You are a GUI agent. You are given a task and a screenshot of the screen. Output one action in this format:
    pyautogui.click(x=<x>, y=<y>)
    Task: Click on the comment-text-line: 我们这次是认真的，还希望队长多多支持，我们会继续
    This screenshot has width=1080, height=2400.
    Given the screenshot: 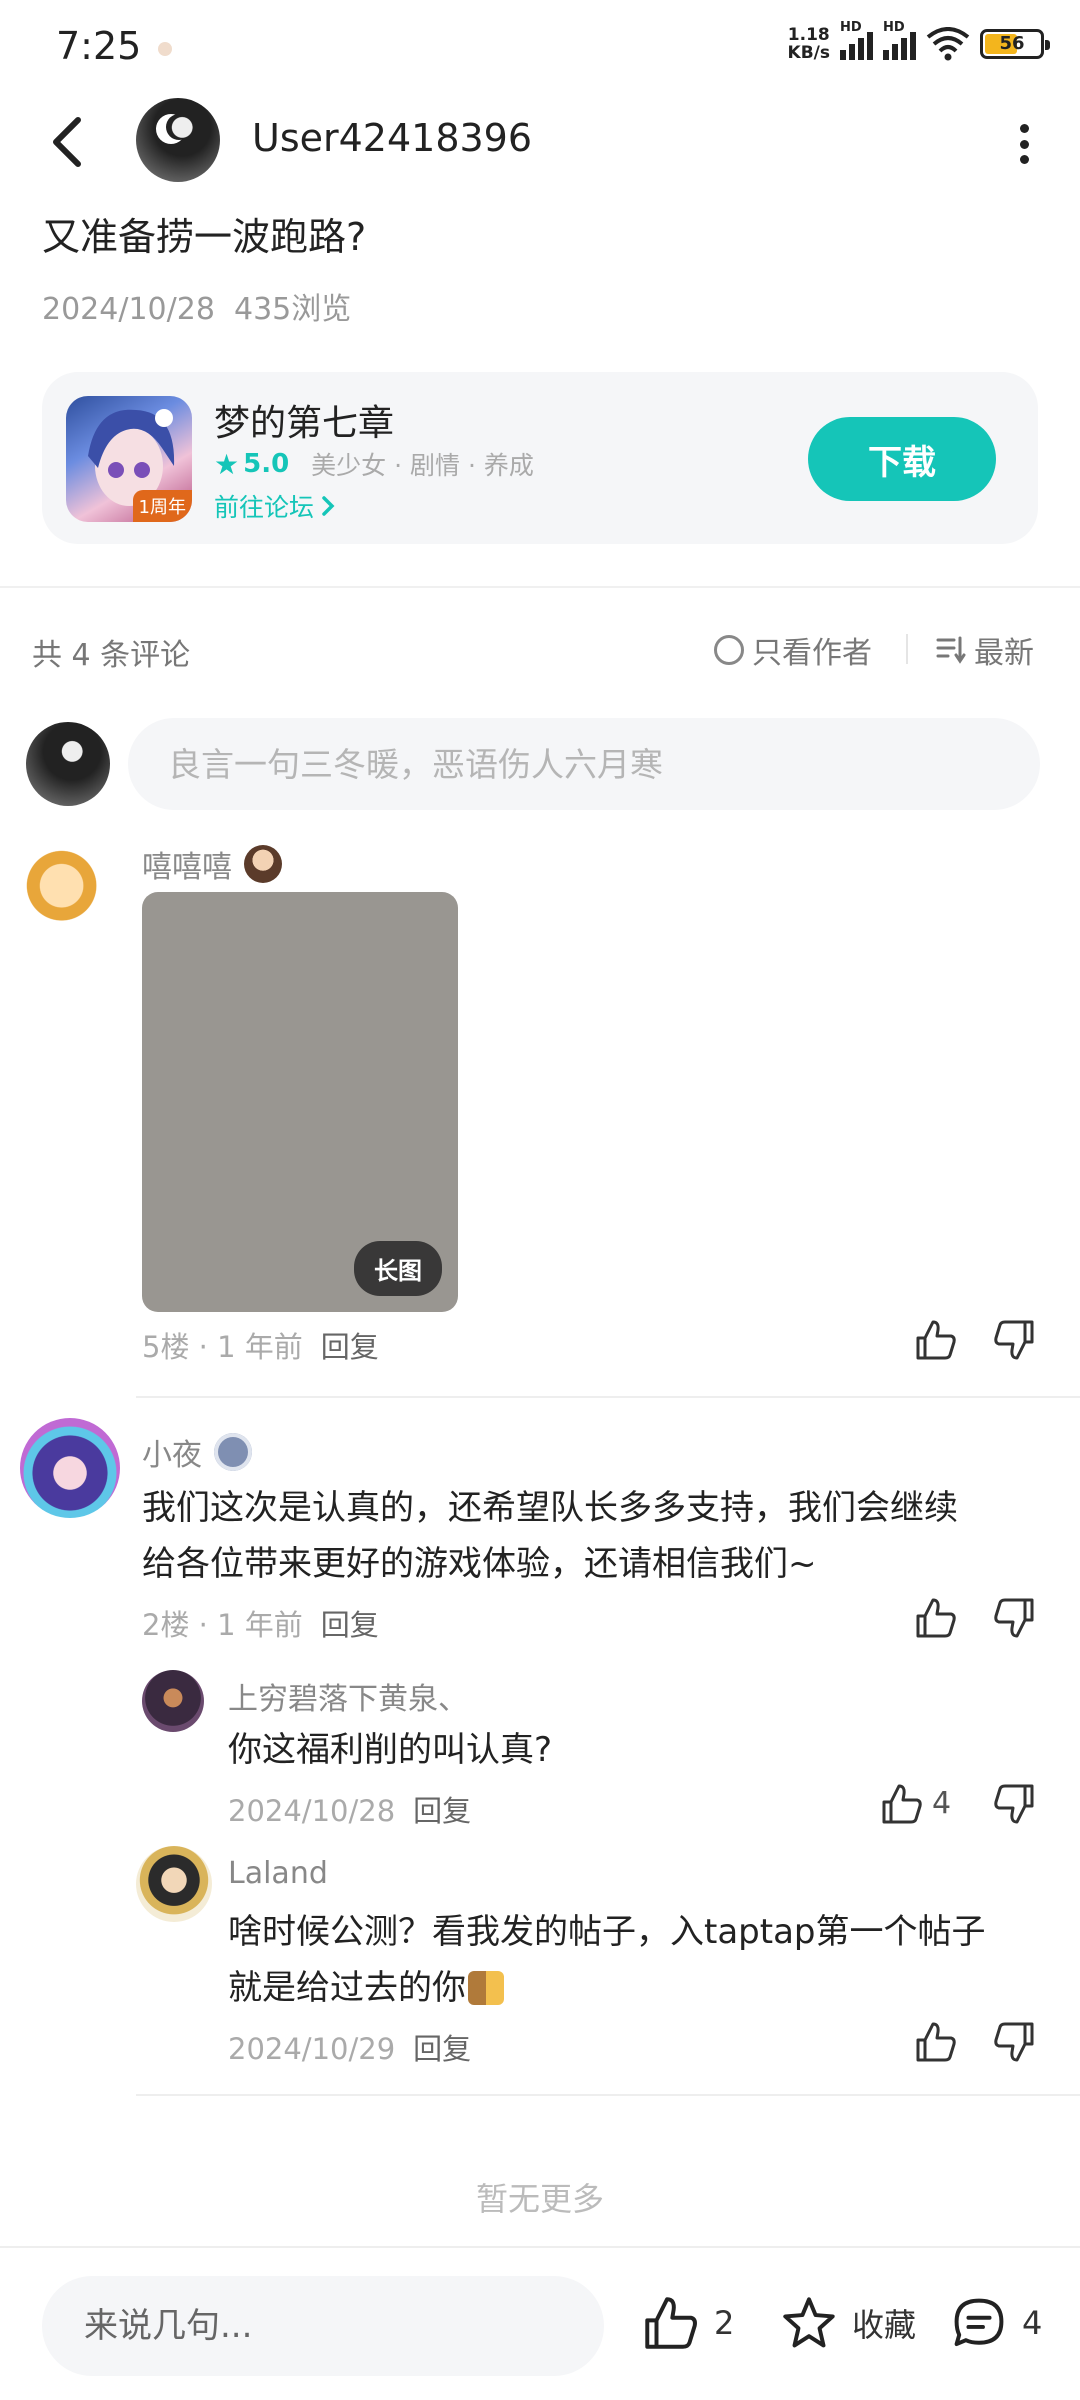 What is the action you would take?
    pyautogui.click(x=550, y=1508)
    